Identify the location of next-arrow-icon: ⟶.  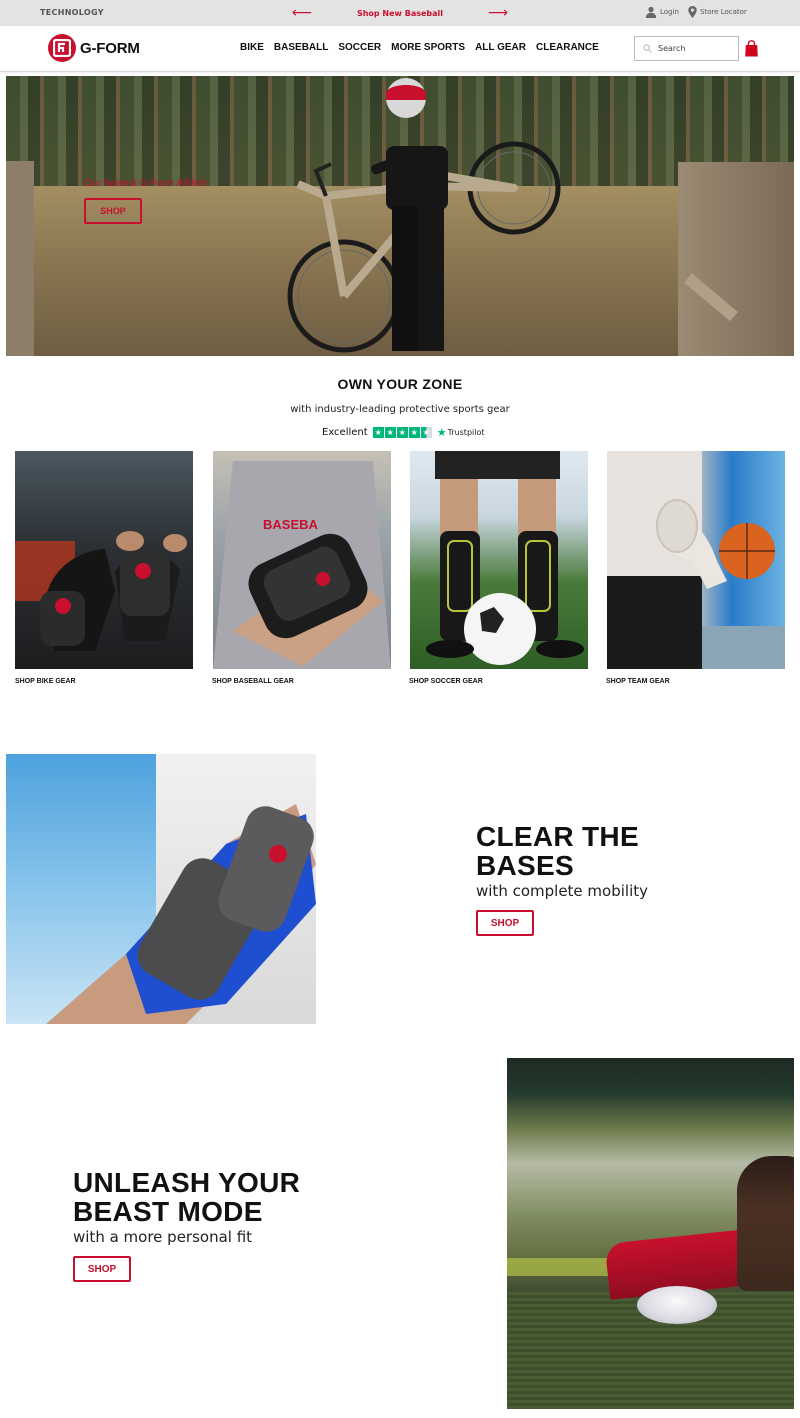
(498, 13).